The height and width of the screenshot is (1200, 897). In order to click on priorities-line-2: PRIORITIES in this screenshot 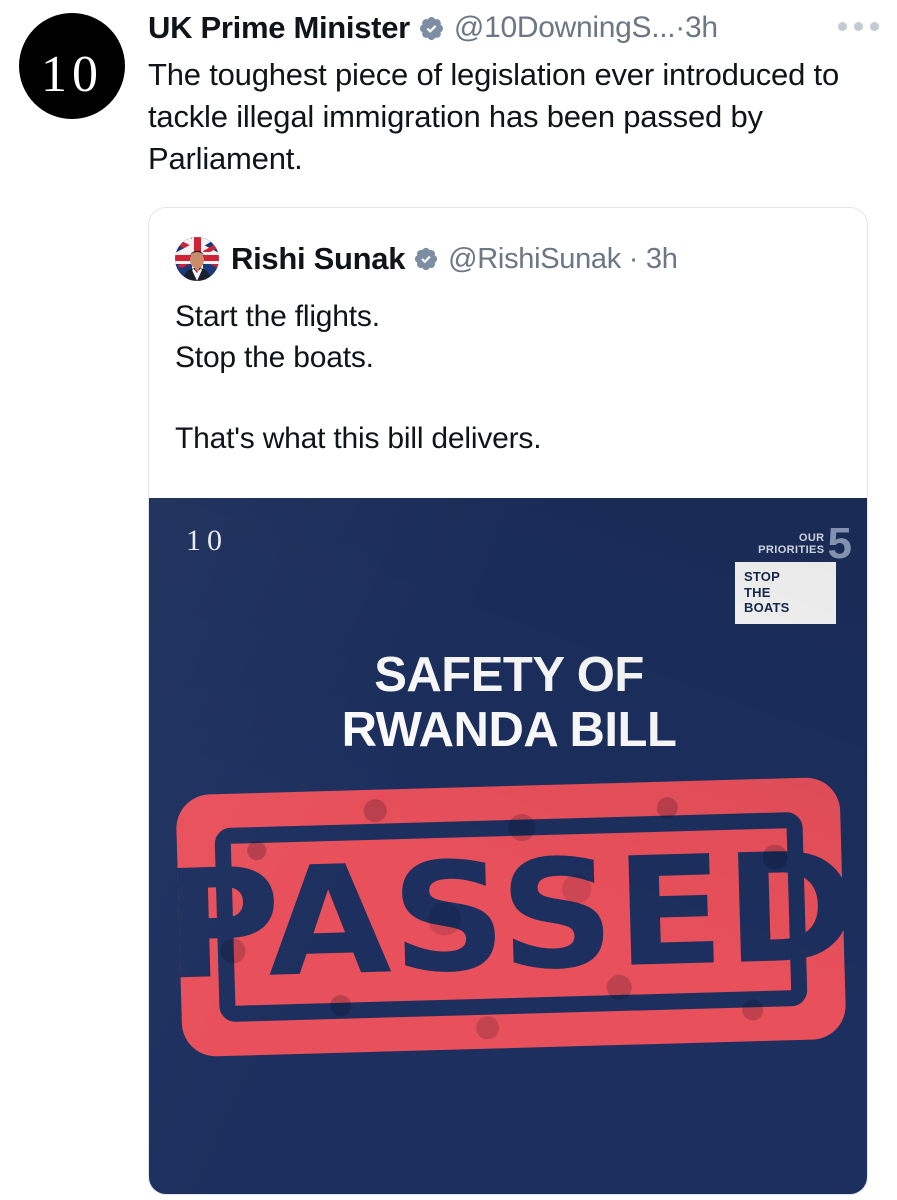, I will do `click(791, 550)`.